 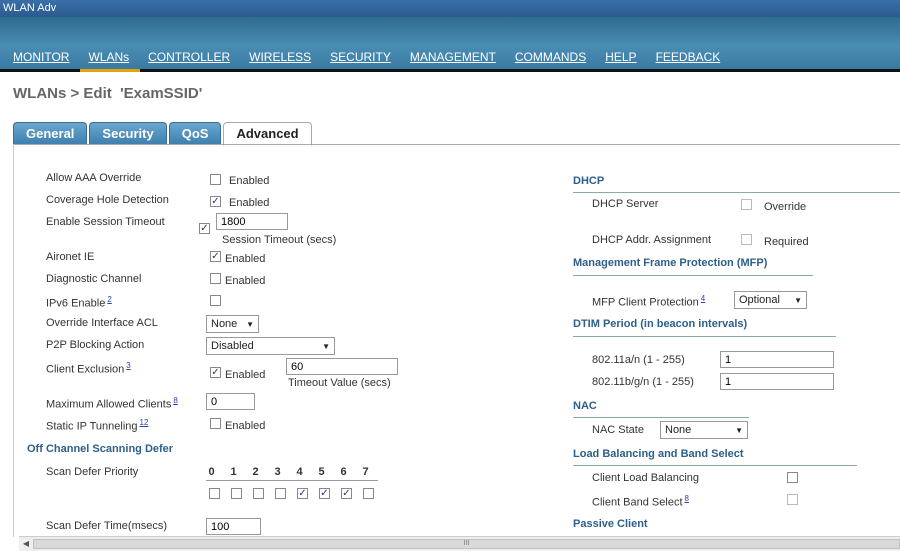 I want to click on client-exclusion-timeout-caption: Timeout Value (secs), so click(x=339, y=383).